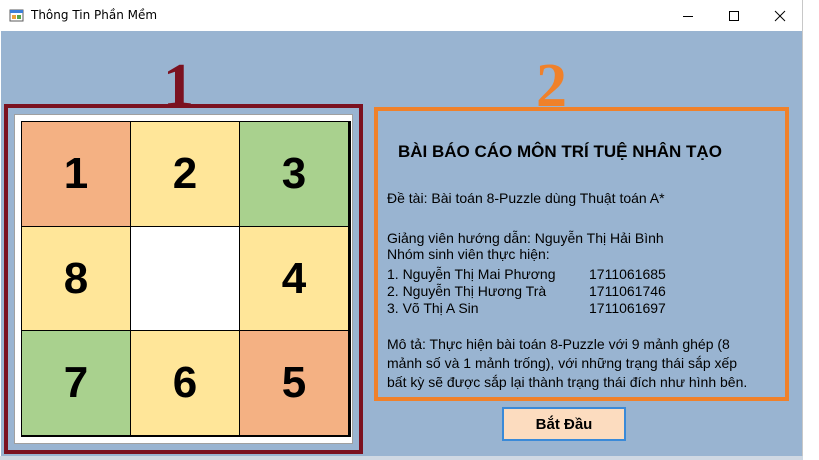  Describe the element at coordinates (802, 230) in the screenshot. I see `window-frame-right` at that location.